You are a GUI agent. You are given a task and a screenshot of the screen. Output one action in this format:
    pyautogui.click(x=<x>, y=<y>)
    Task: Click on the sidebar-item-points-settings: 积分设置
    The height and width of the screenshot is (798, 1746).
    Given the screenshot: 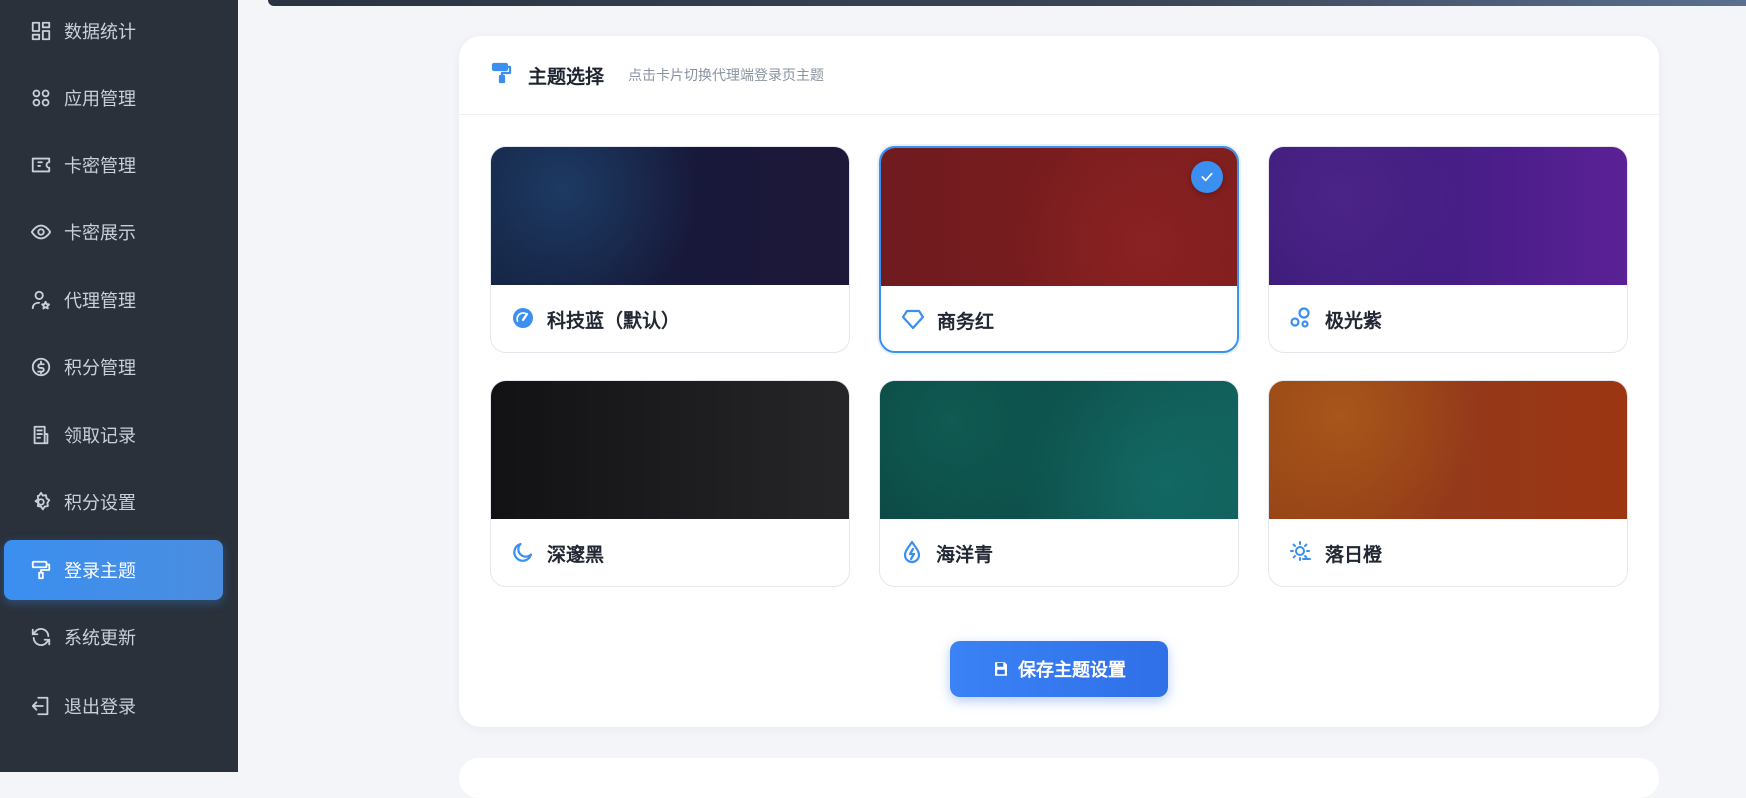 What is the action you would take?
    pyautogui.click(x=113, y=502)
    